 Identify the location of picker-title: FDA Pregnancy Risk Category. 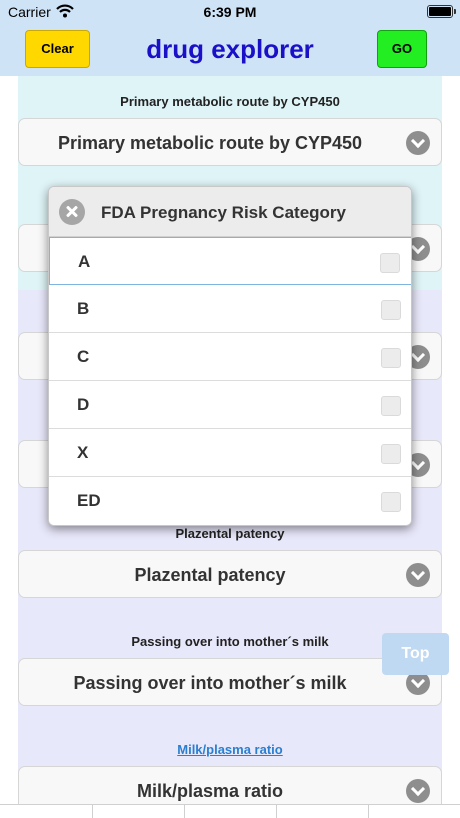
(223, 212).